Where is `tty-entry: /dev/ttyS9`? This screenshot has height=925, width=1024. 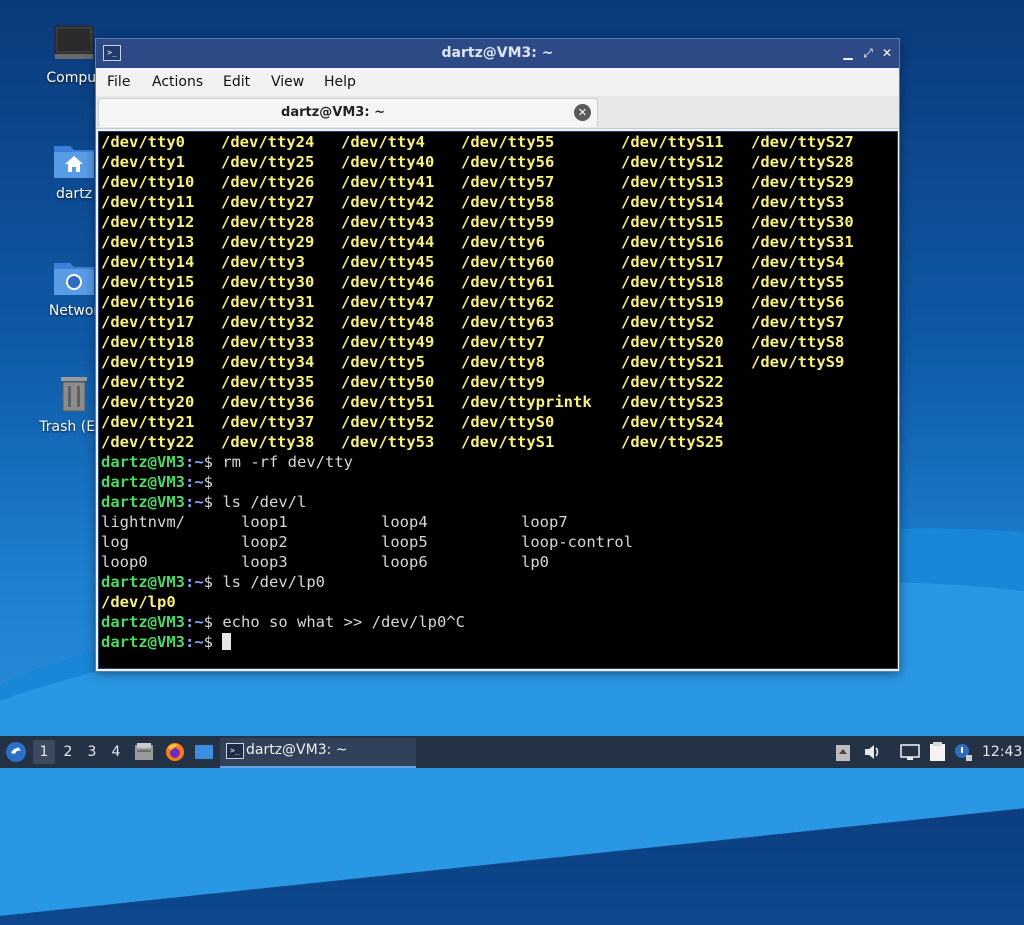 tty-entry: /dev/ttyS9 is located at coordinates (798, 362).